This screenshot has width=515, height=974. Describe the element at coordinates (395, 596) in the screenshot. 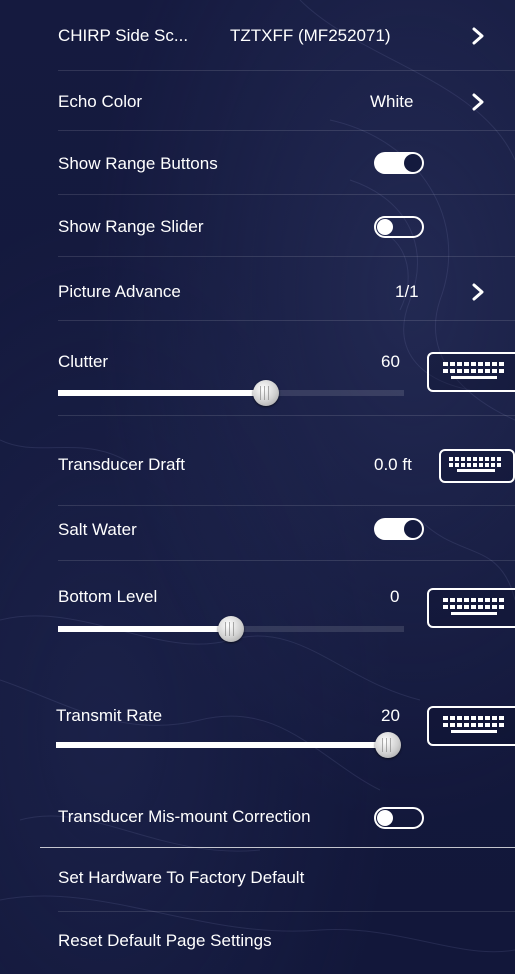

I see `bottom-level-value: 0` at that location.